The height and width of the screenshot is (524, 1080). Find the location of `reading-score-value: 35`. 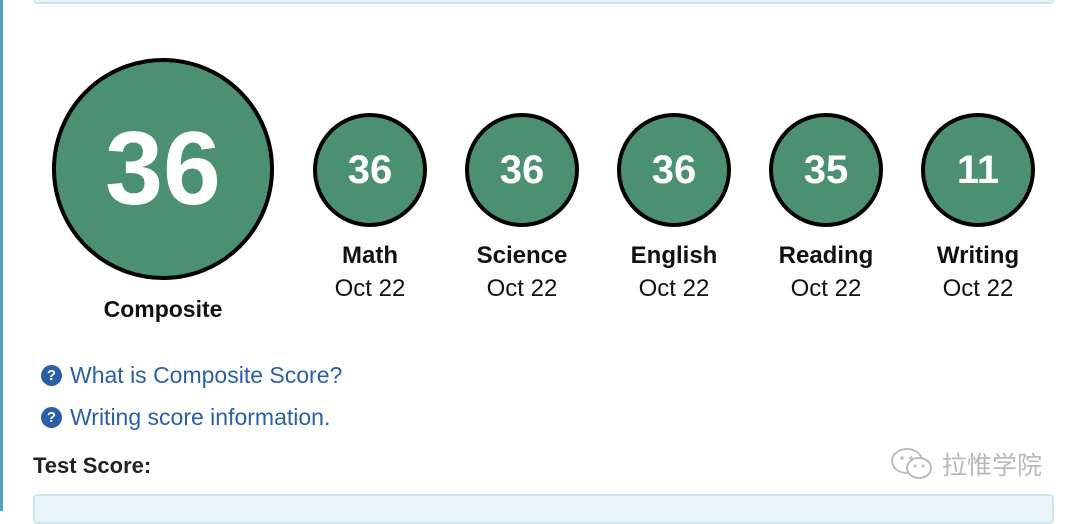

reading-score-value: 35 is located at coordinates (826, 169).